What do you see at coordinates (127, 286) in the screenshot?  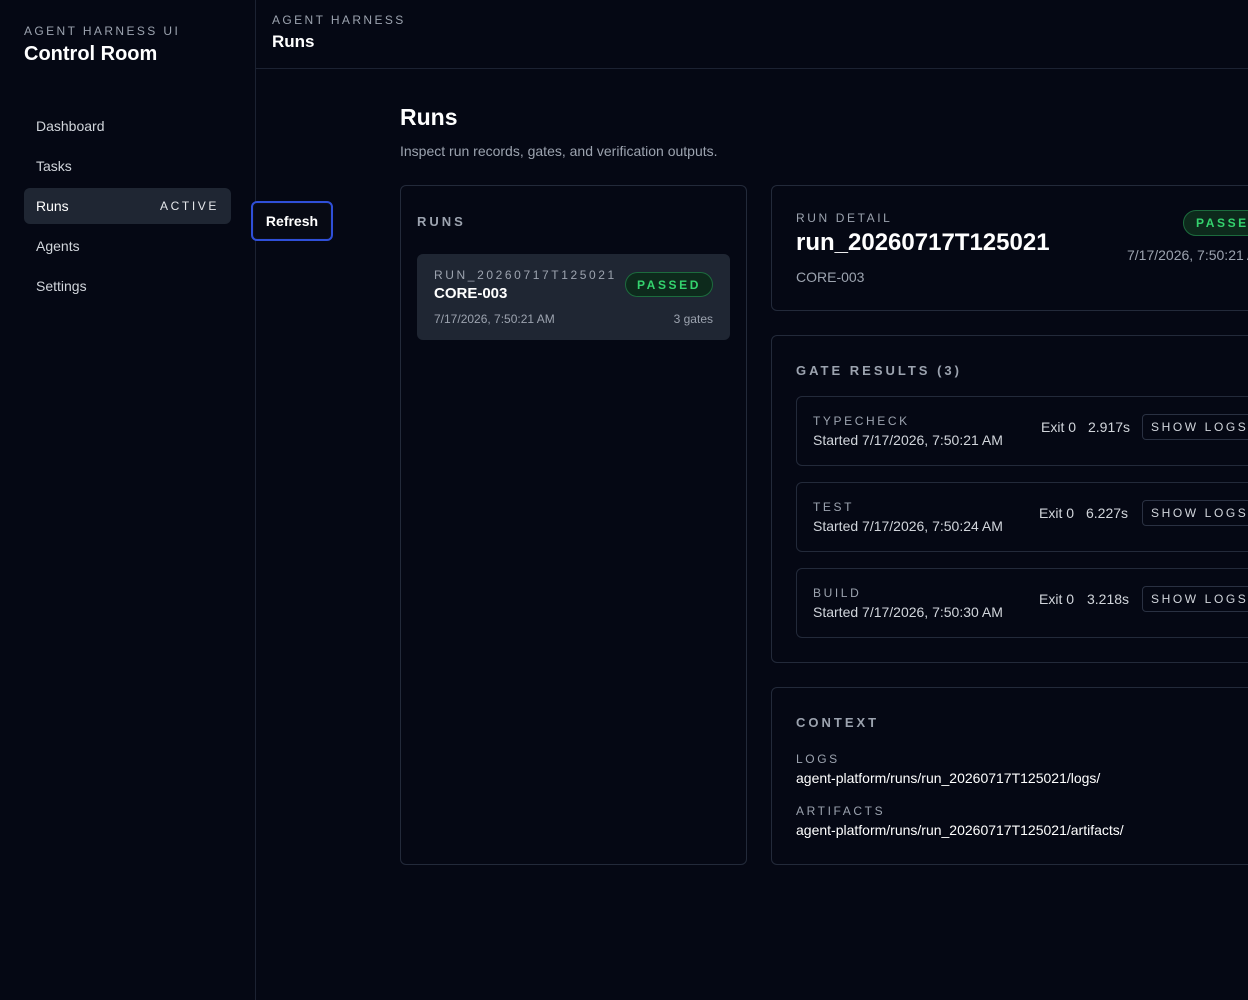 I see `sidebar-item-settings: Settings` at bounding box center [127, 286].